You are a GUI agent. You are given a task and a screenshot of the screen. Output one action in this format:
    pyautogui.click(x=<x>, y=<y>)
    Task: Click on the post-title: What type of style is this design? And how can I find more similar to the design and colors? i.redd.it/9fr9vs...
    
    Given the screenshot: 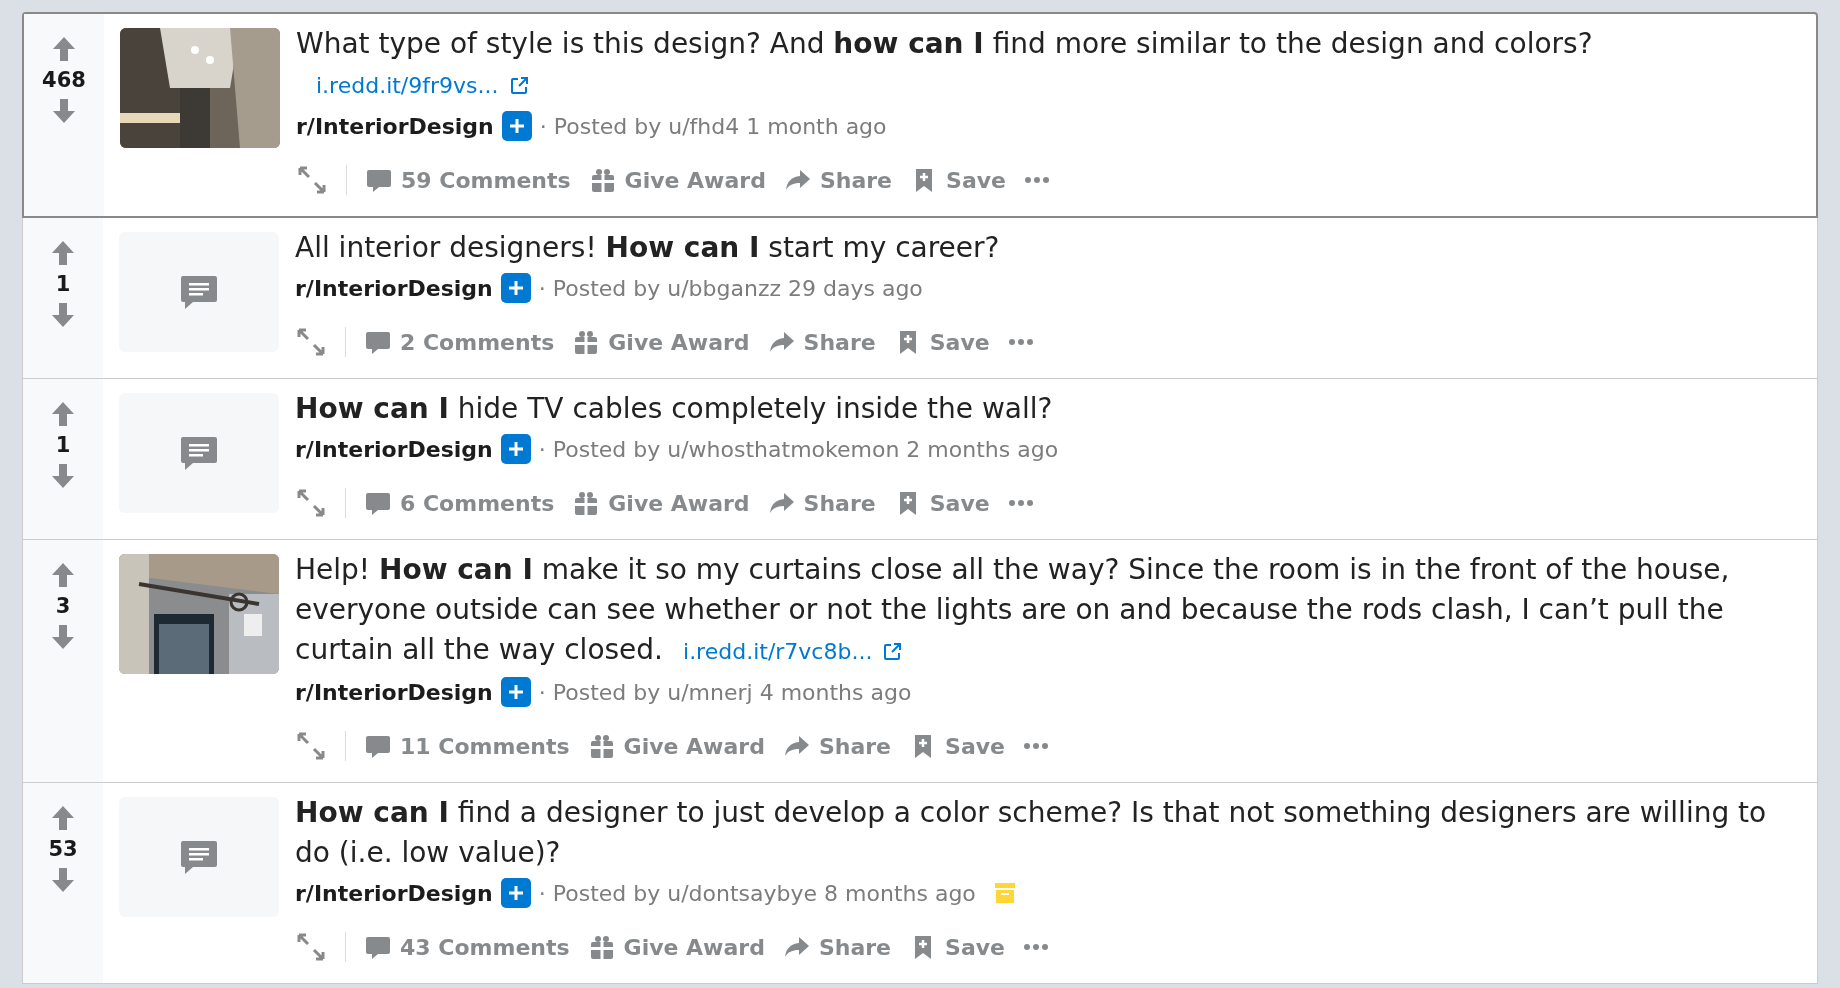 What is the action you would take?
    pyautogui.click(x=1041, y=65)
    